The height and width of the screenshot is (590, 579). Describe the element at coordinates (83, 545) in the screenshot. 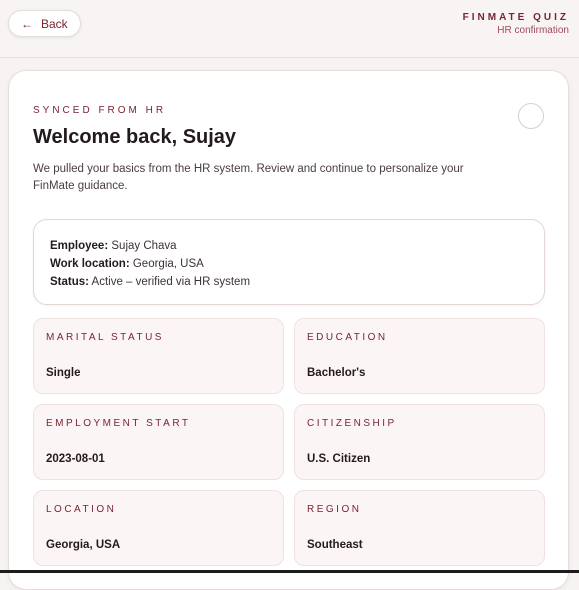

I see `field-value: Georgia, USA` at that location.